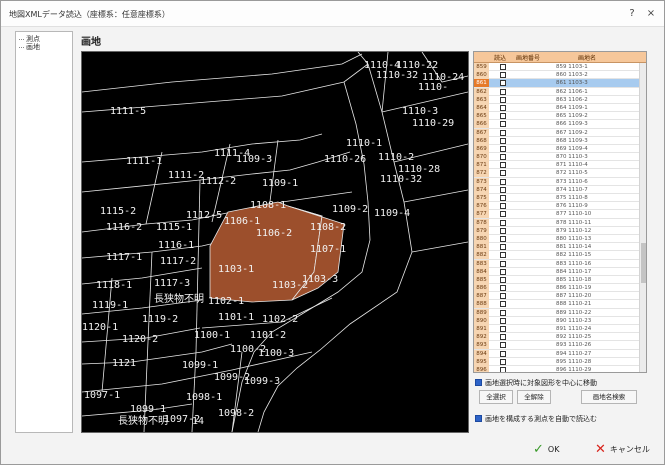 The width and height of the screenshot is (665, 465). I want to click on table-row: 871 871 1110-4, so click(556, 165).